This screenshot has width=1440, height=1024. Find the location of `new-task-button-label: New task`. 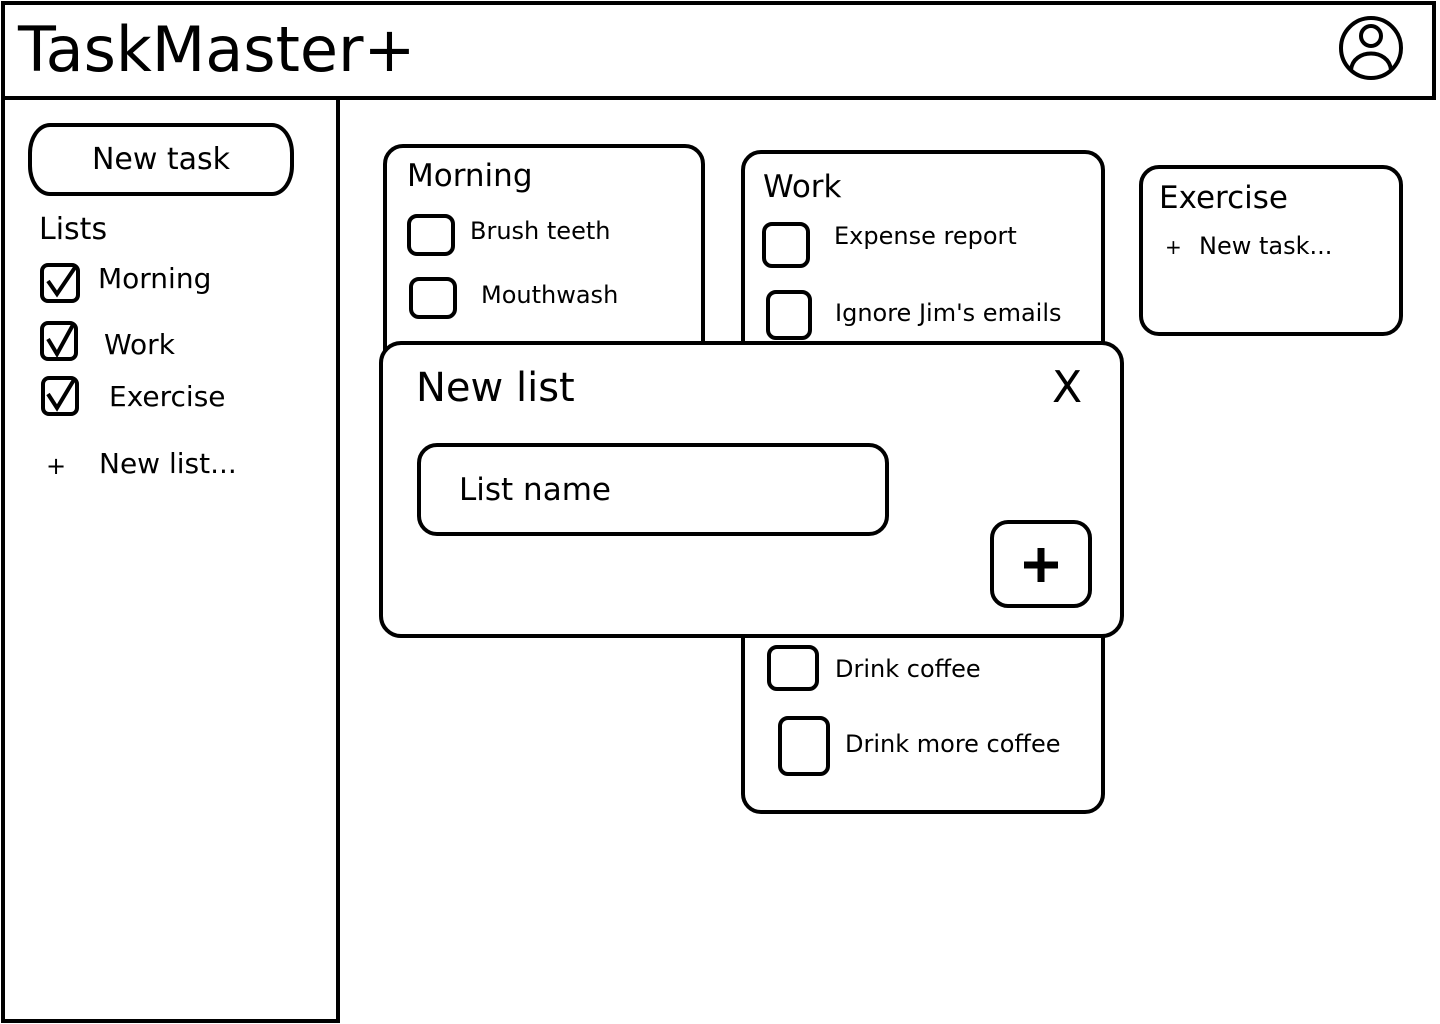

new-task-button-label: New task is located at coordinates (161, 159).